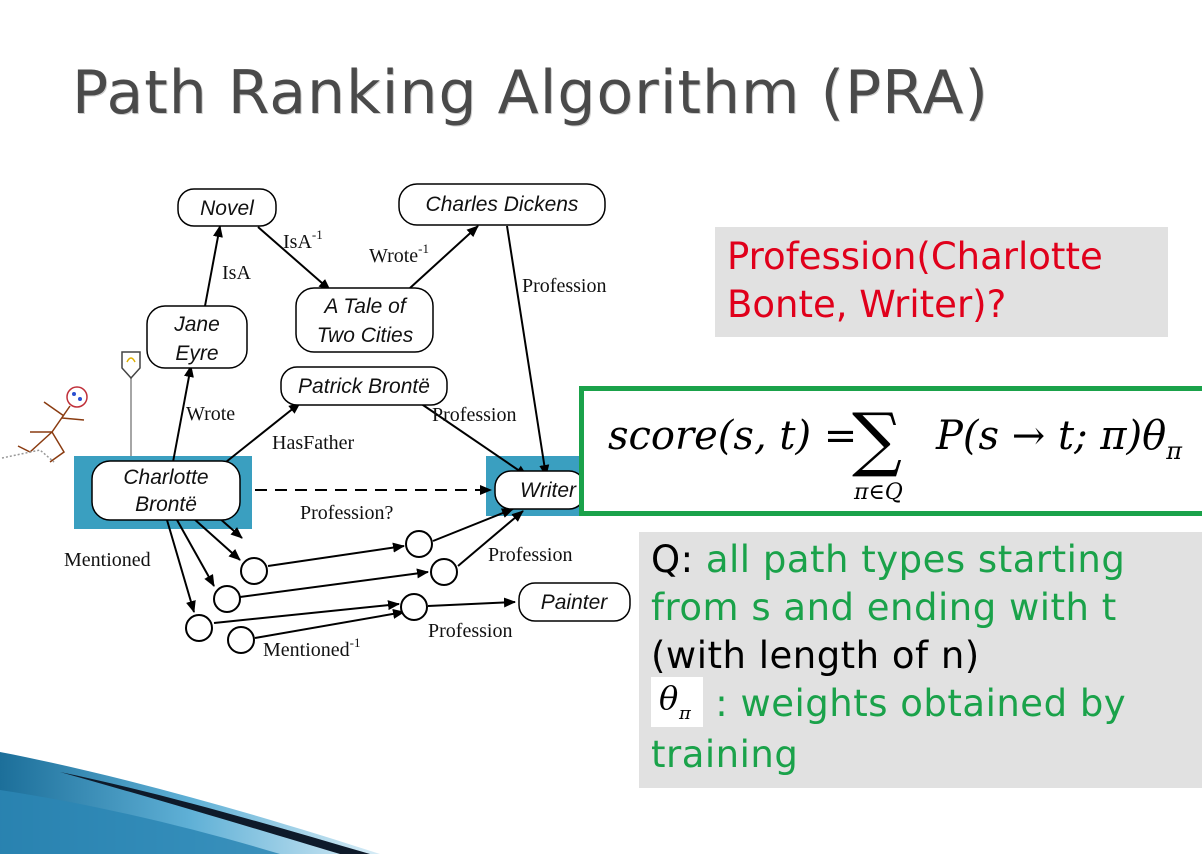 The image size is (1202, 854). I want to click on edge-label-profession-paths: Profession, so click(530, 555).